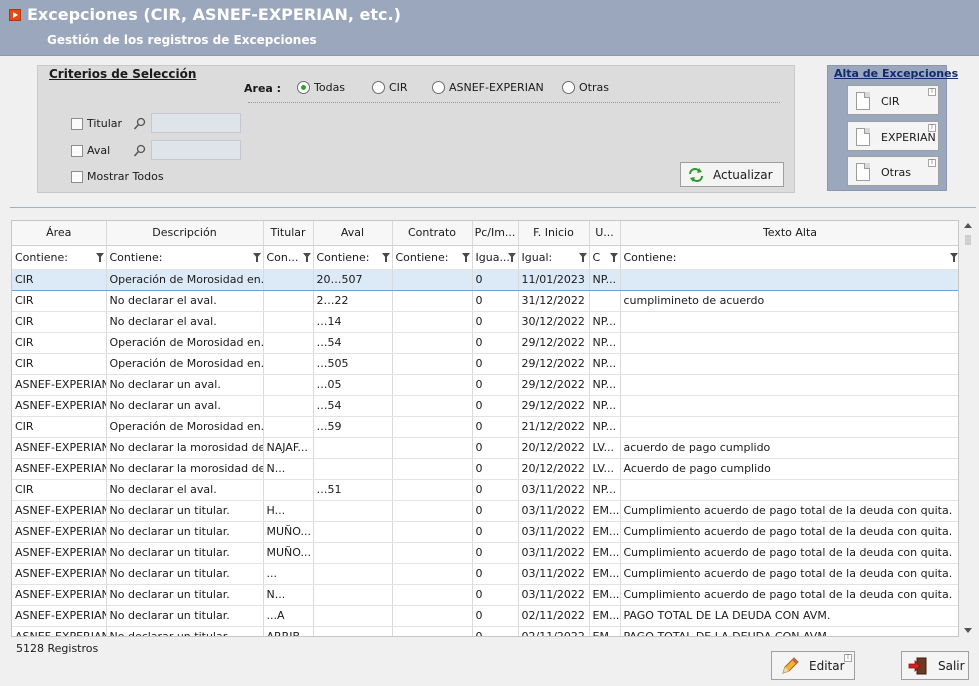  What do you see at coordinates (605, 257) in the screenshot?
I see `column-filter: C` at bounding box center [605, 257].